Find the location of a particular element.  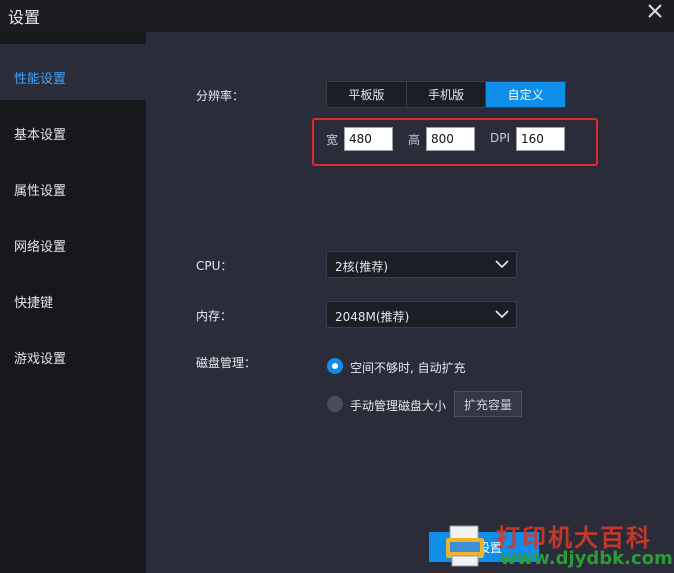

sidebar-item-performance: 性能设置 is located at coordinates (73, 72).